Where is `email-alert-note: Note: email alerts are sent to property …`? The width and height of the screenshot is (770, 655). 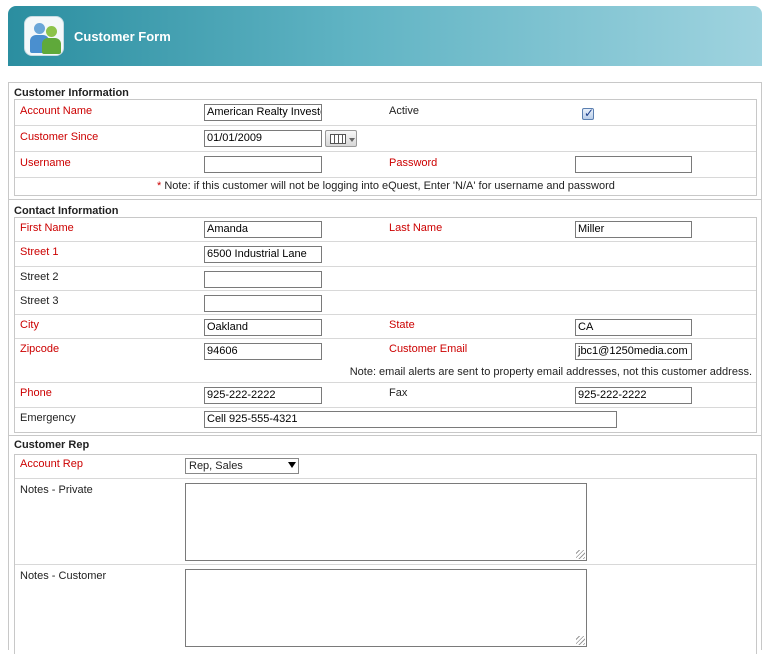 email-alert-note: Note: email alerts are sent to property … is located at coordinates (550, 372).